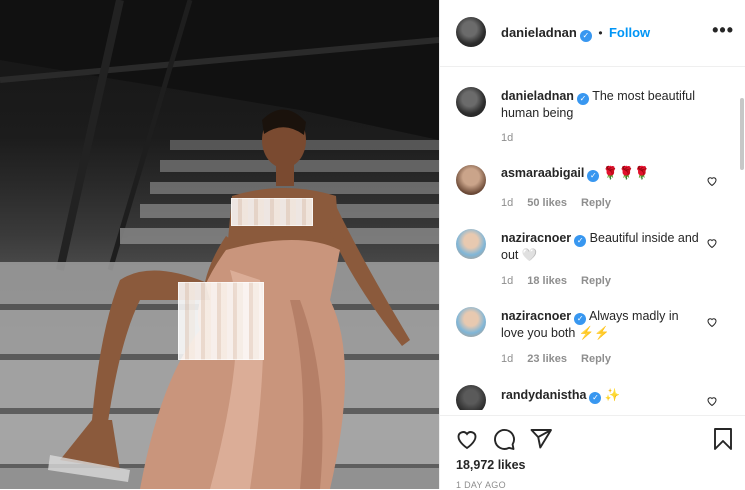 Image resolution: width=745 pixels, height=490 pixels. Describe the element at coordinates (592, 452) in the screenshot. I see `post-actions: 18,972 likes 1 DAY AGO` at that location.